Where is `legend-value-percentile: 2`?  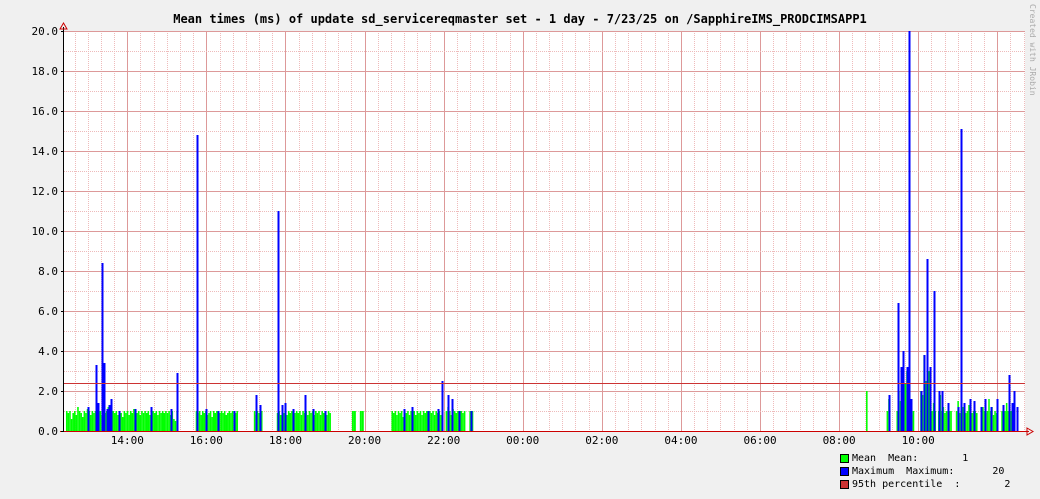 legend-value-percentile: 2 is located at coordinates (1007, 484).